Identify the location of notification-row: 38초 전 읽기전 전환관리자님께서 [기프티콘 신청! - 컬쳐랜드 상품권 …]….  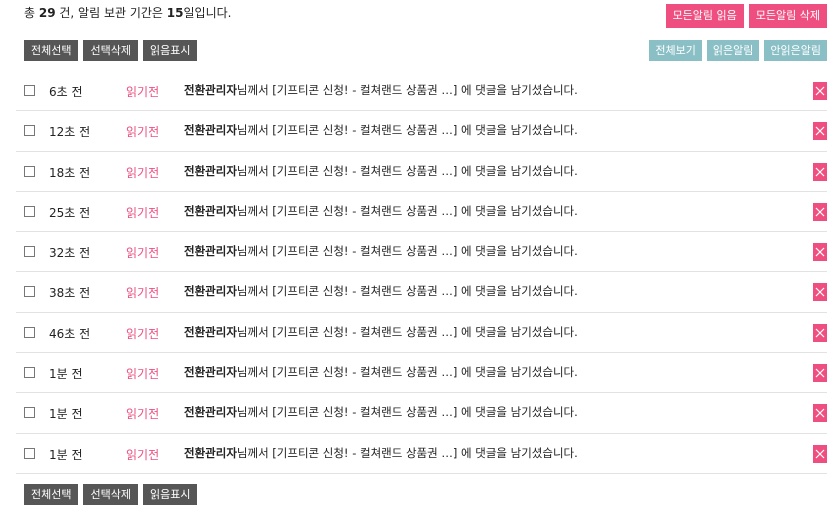
(421, 292).